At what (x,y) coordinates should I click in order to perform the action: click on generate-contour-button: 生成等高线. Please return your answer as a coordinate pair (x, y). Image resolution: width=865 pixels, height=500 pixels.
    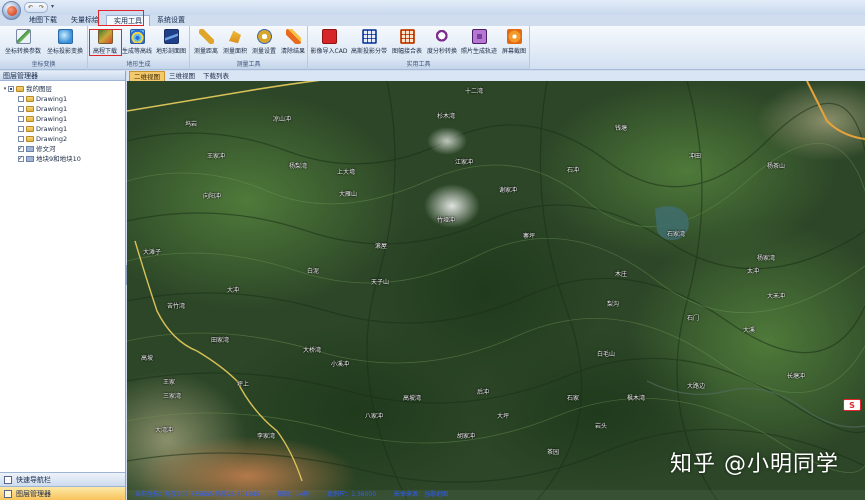
    Looking at the image, I should click on (137, 43).